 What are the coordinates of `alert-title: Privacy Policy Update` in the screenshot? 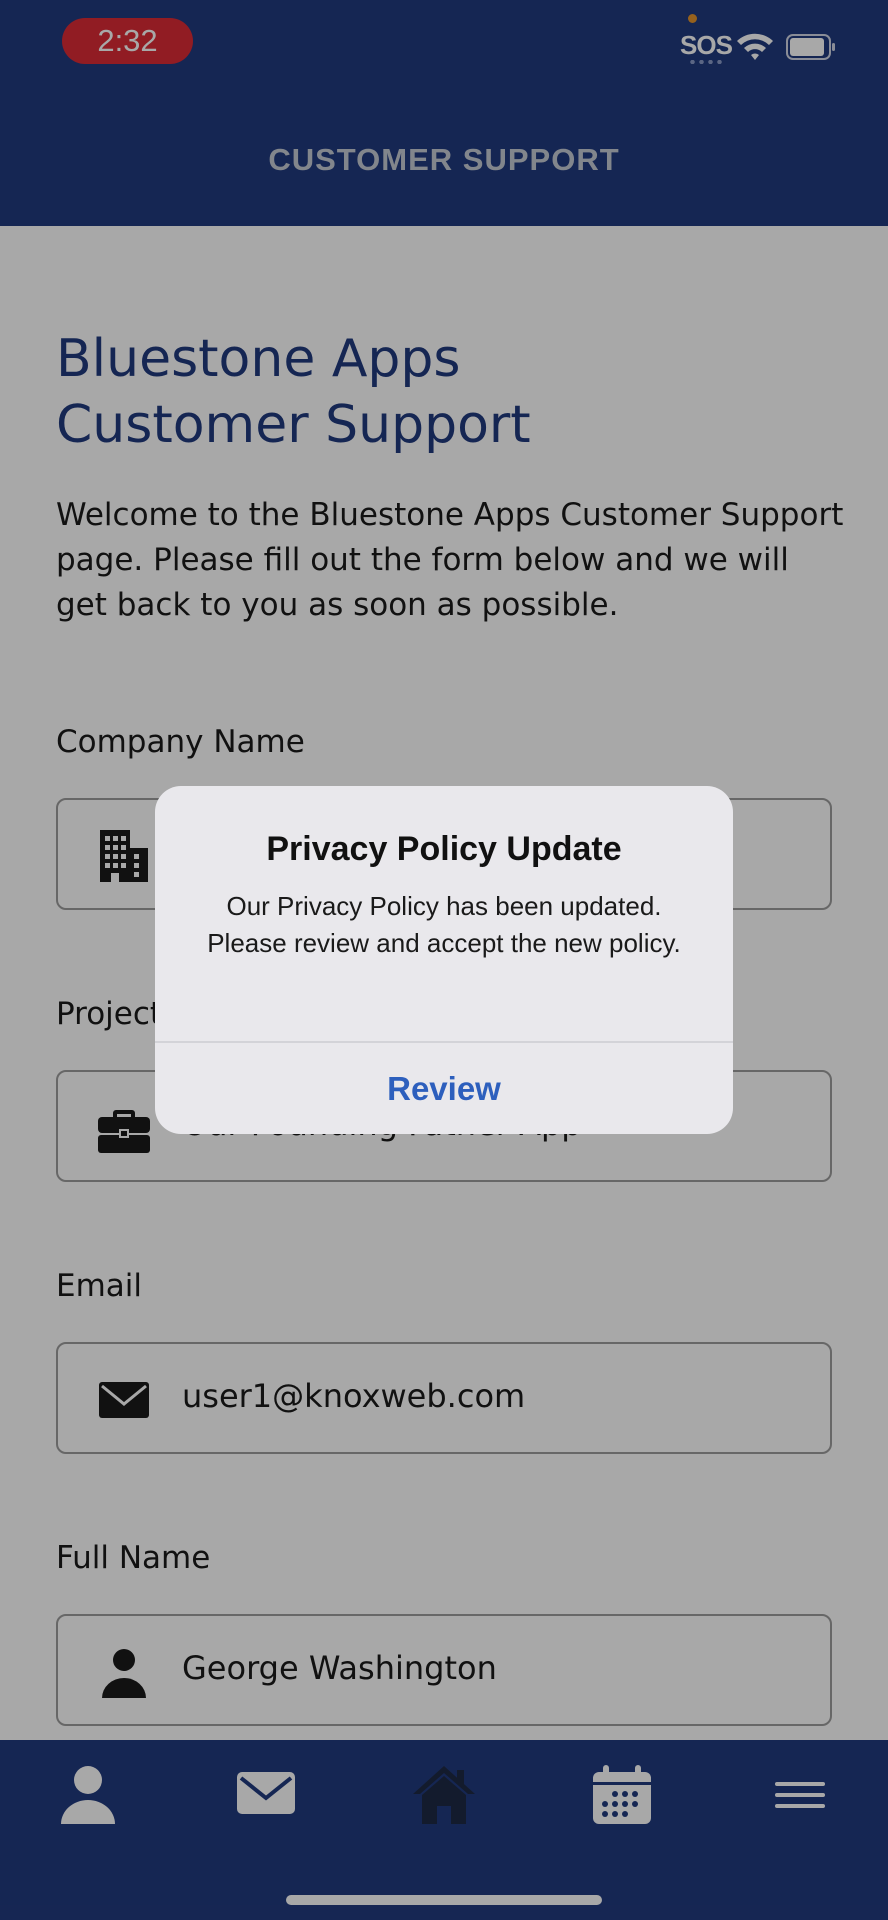 It's located at (444, 849).